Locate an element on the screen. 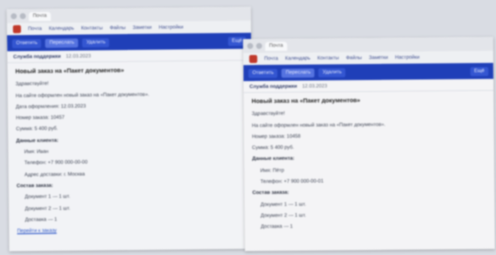 This screenshot has height=255, width=496. order-link: Перейти к заказу is located at coordinates (131, 230).